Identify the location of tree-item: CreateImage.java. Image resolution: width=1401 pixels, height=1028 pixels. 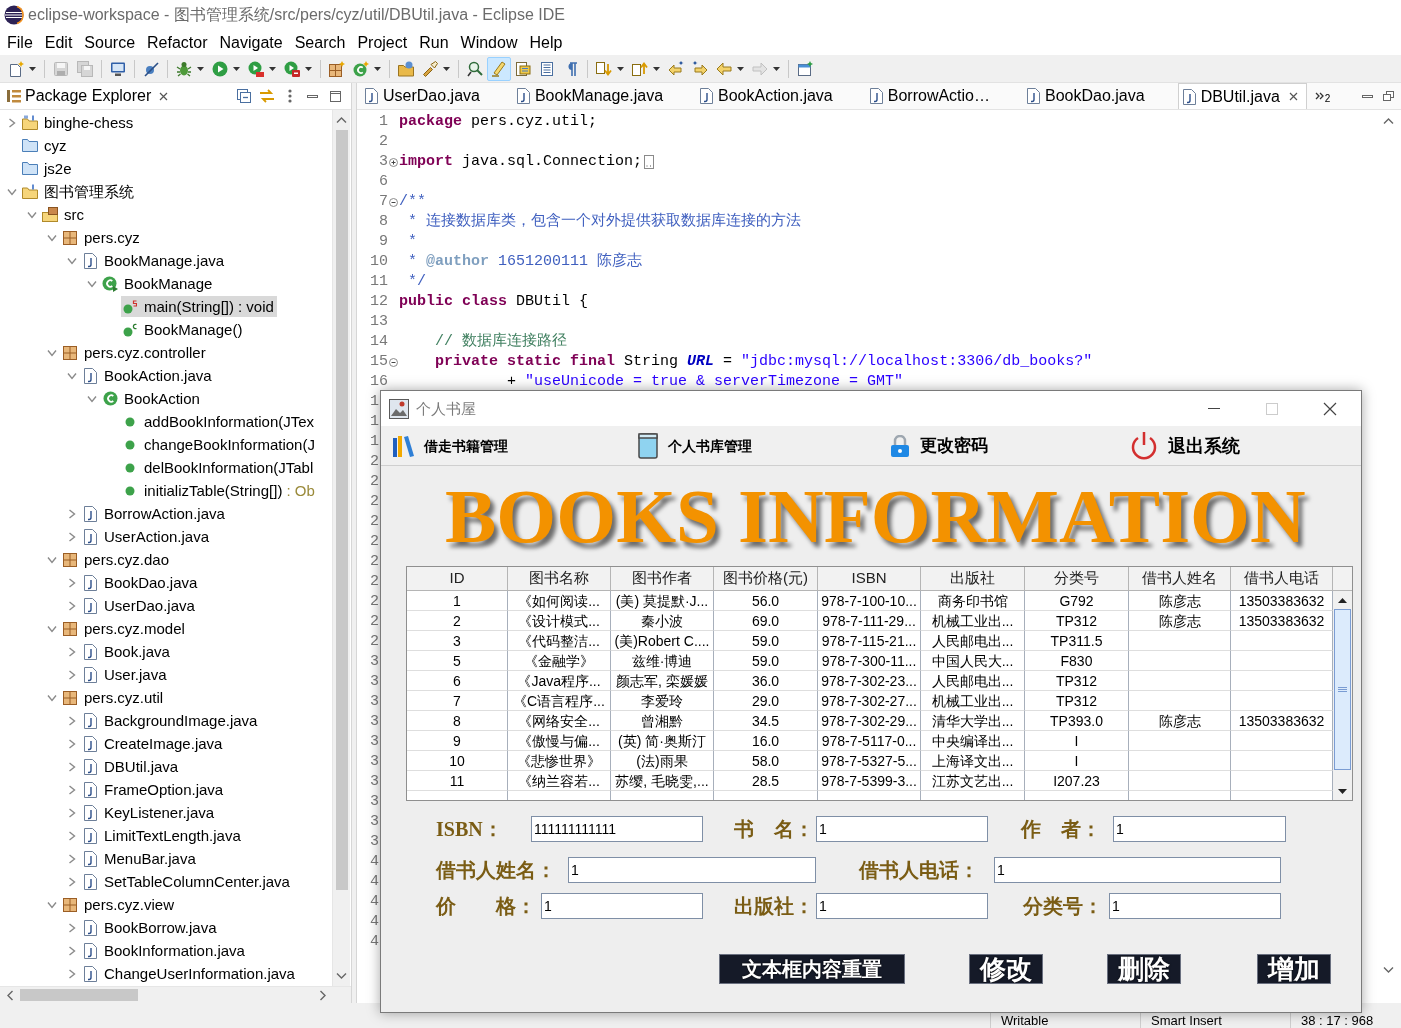
(153, 743).